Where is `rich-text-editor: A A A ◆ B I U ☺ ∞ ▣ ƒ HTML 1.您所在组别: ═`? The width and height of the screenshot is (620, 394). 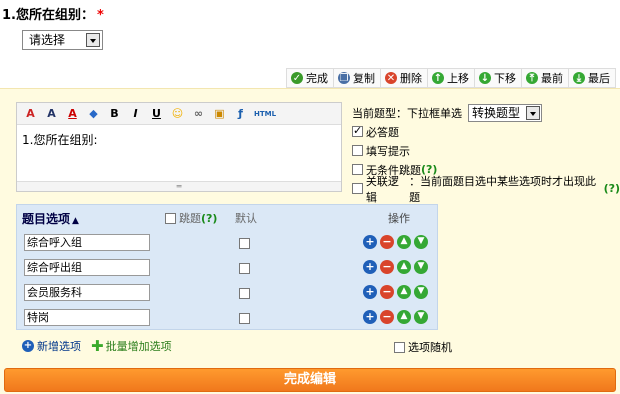
rich-text-editor: A A A ◆ B I U ☺ ∞ ▣ ƒ HTML 1.您所在组别: ═ is located at coordinates (179, 147).